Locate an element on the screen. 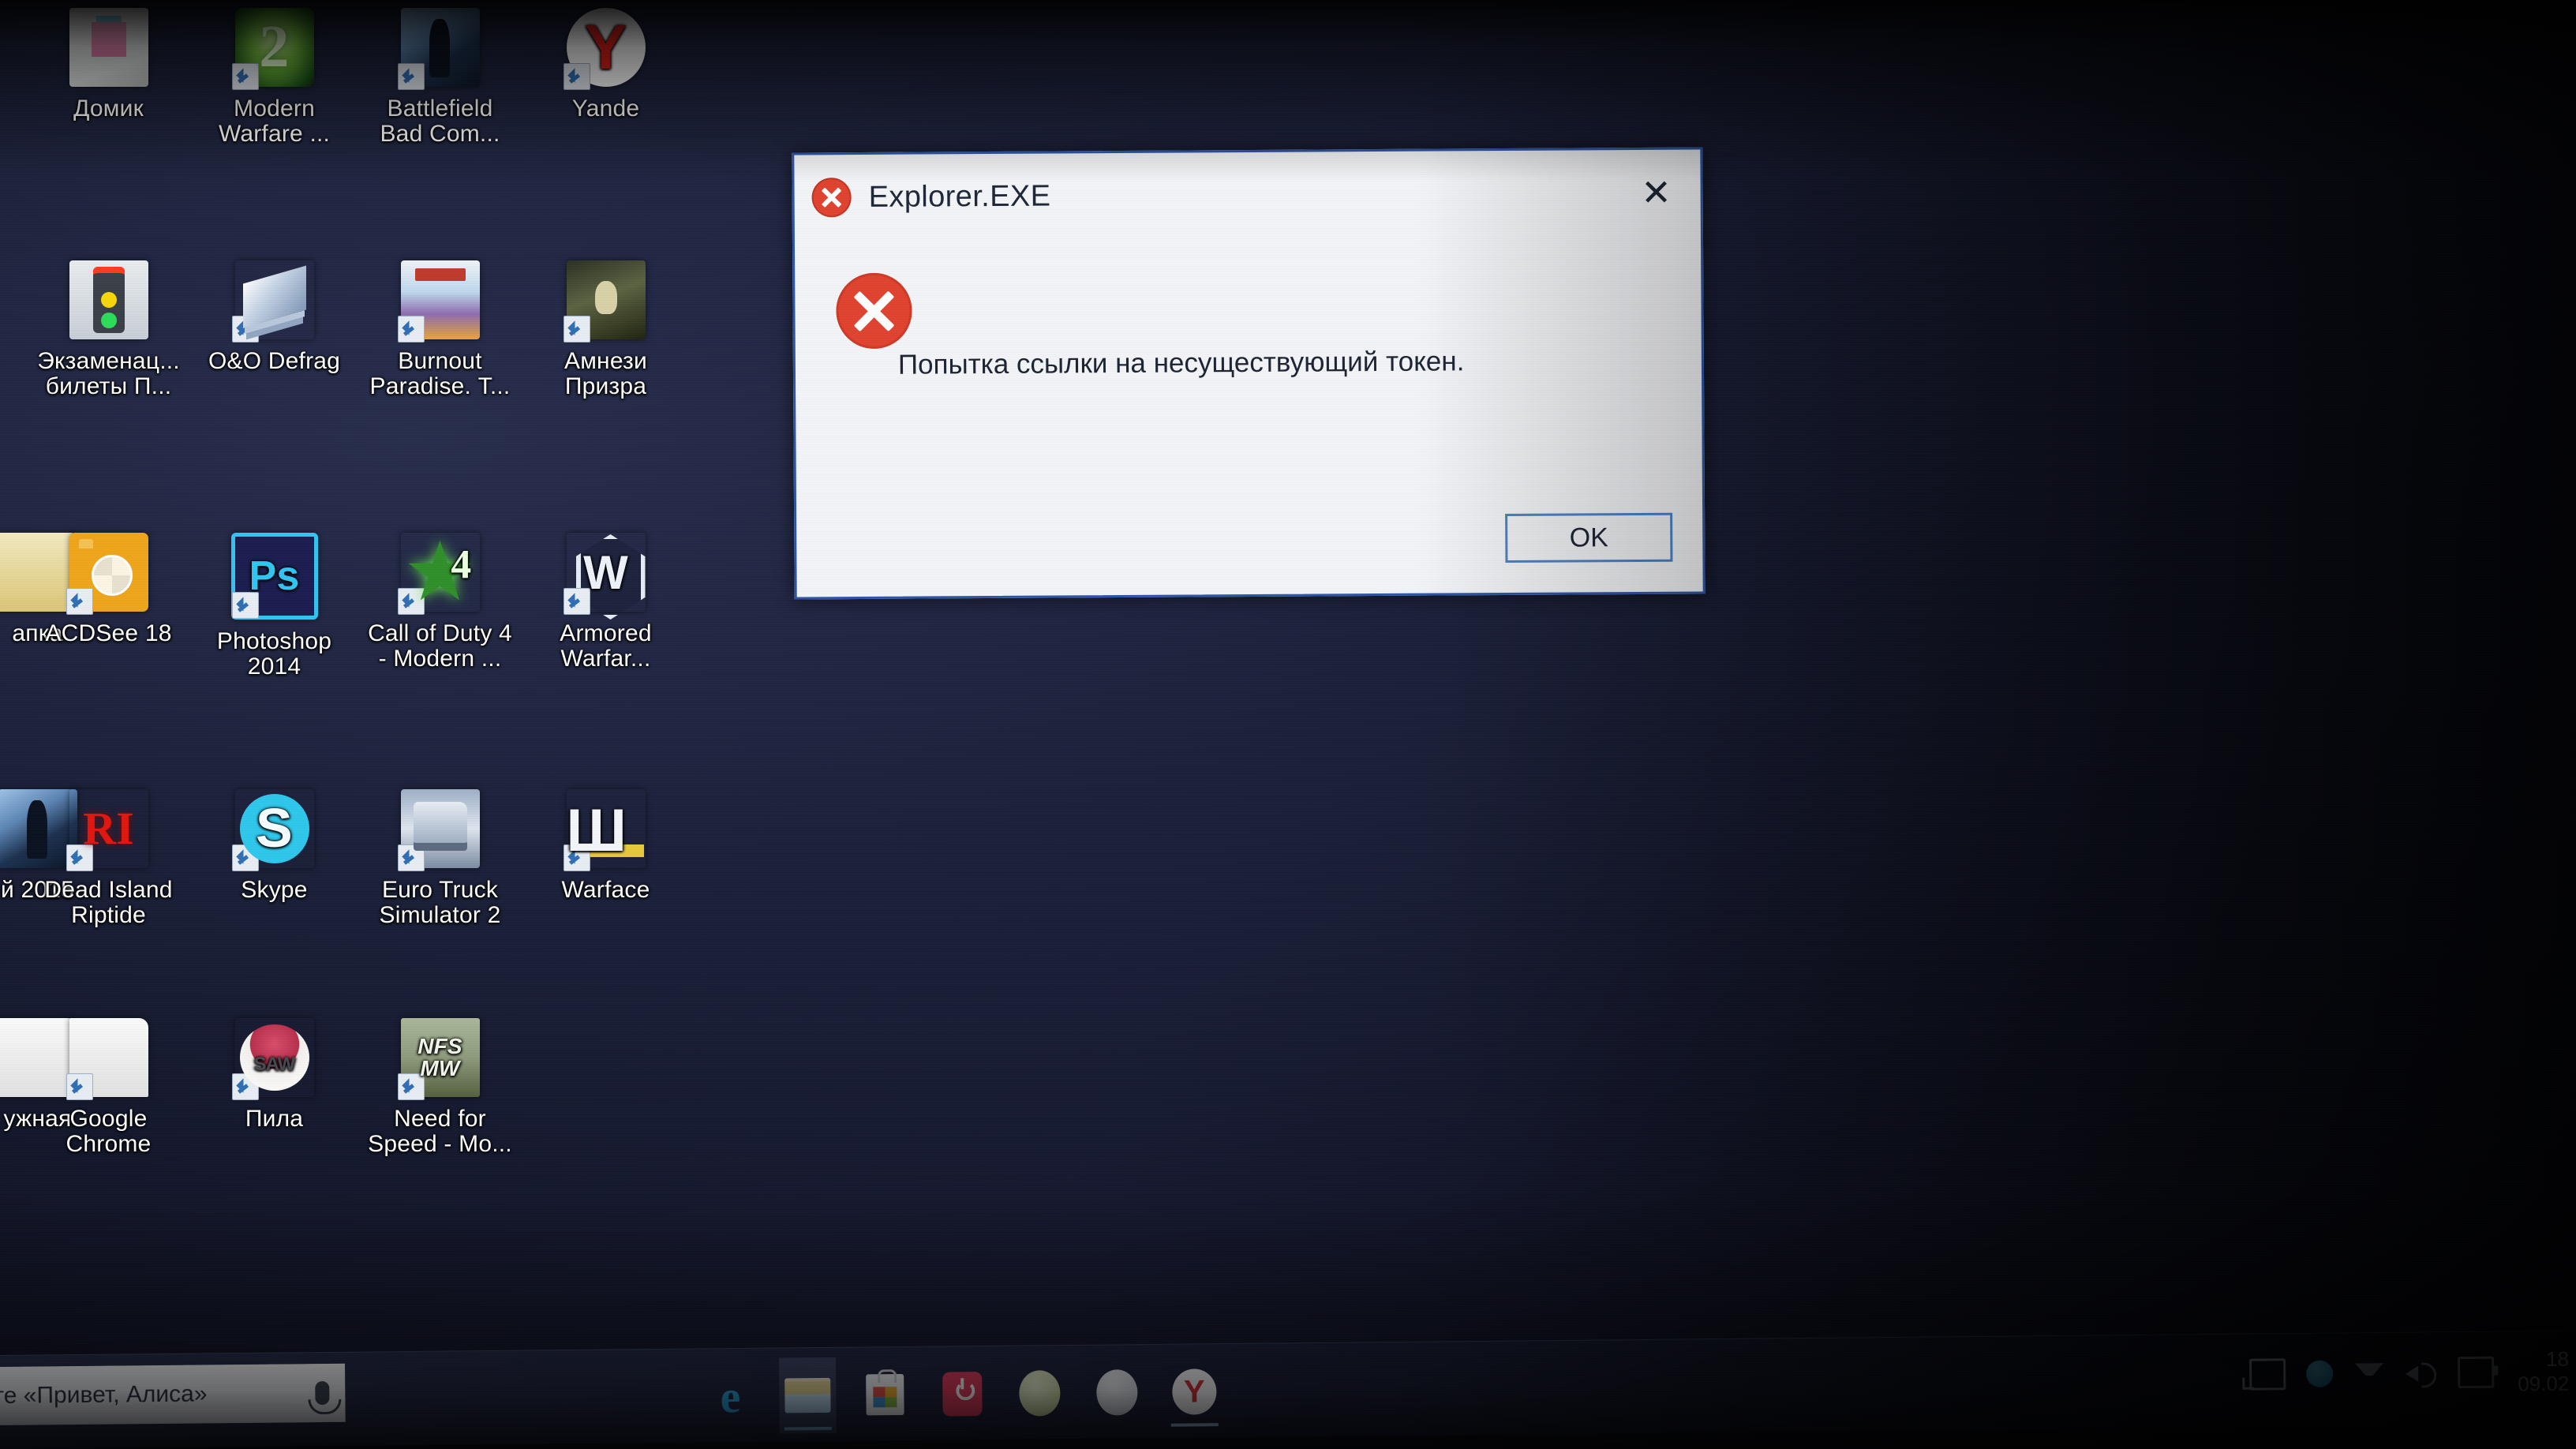 The width and height of the screenshot is (2576, 1449). clock-time: 18 is located at coordinates (2557, 1359).